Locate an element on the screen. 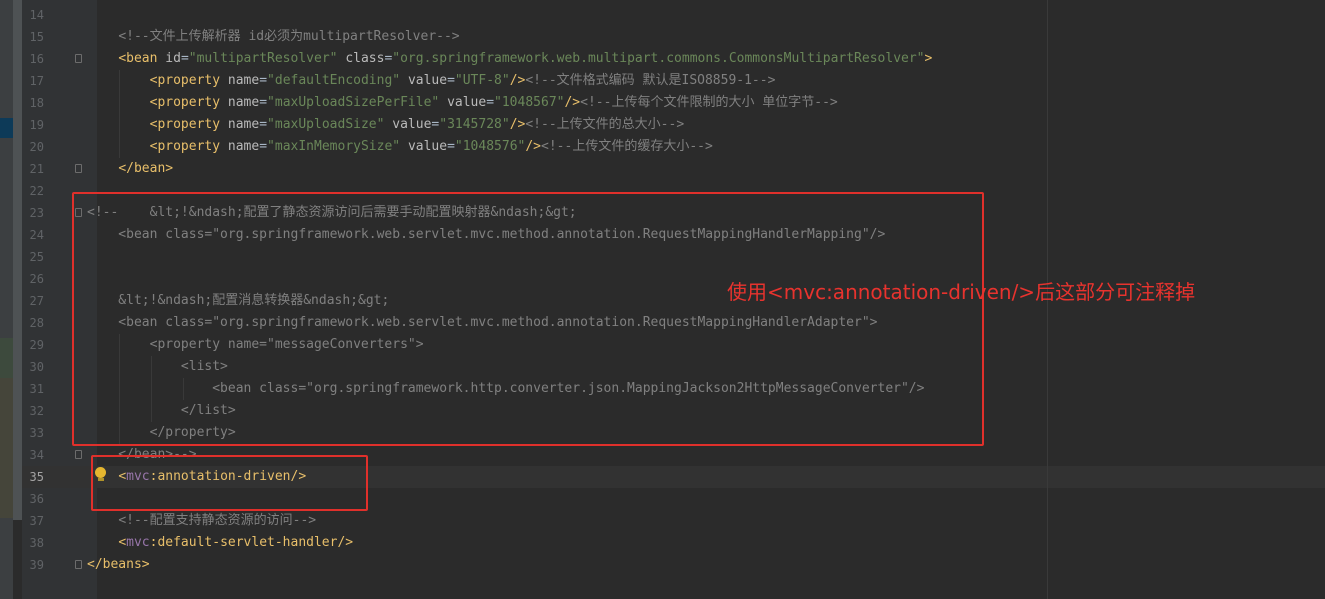  line-number: 33 is located at coordinates (36, 433).